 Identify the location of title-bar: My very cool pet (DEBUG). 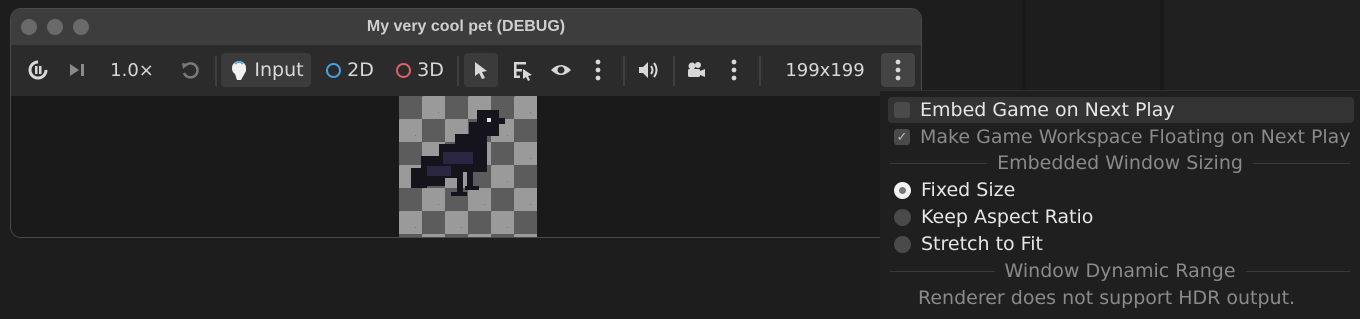
(466, 27).